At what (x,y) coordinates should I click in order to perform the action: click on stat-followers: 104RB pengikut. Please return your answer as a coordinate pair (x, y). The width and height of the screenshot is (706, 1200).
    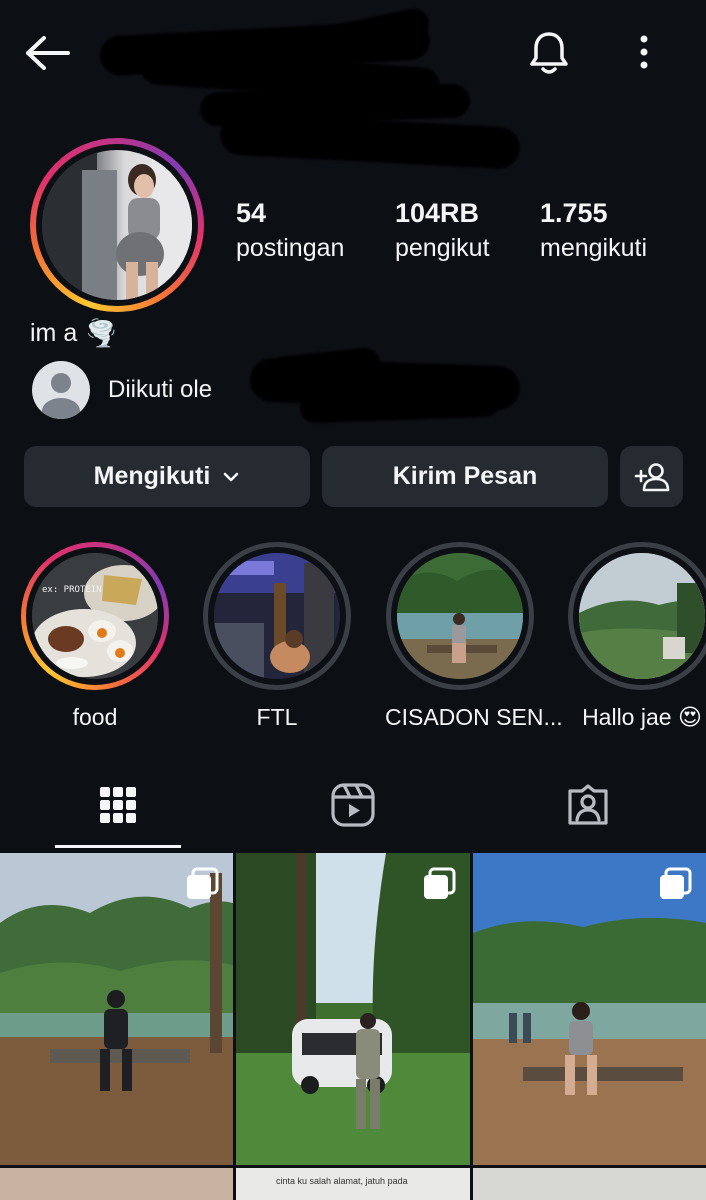
    Looking at the image, I should click on (442, 231).